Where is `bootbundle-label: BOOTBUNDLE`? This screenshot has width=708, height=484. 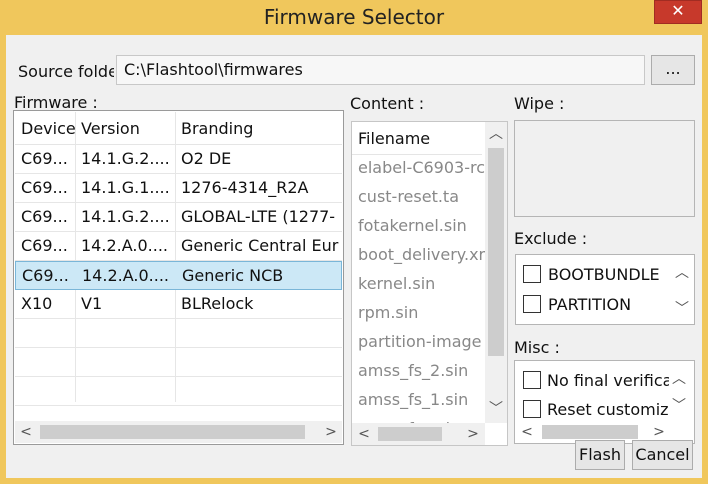 bootbundle-label: BOOTBUNDLE is located at coordinates (604, 274).